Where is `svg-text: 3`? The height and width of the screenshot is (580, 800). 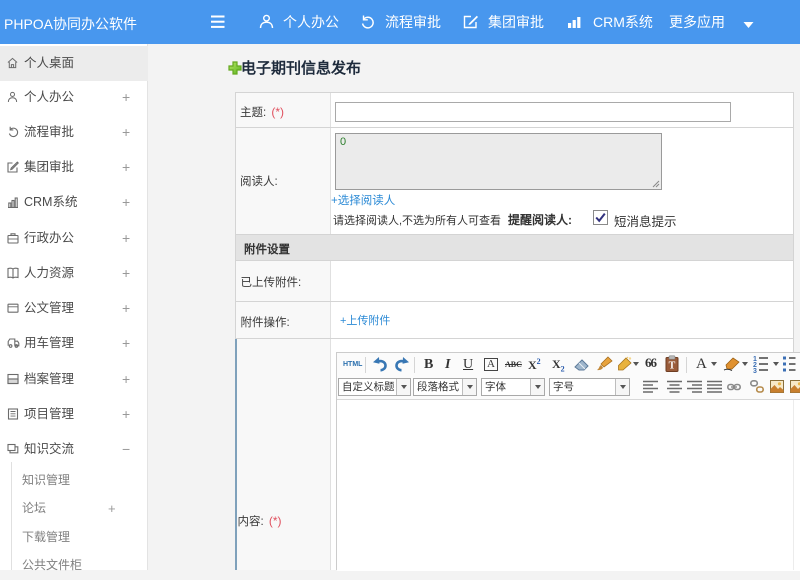
svg-text: 3 is located at coordinates (755, 370).